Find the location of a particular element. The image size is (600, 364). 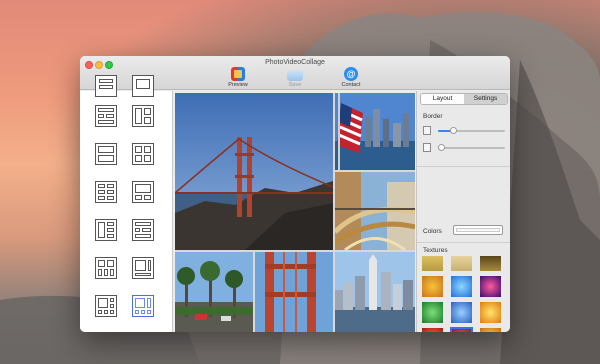

corner-radius-knob is located at coordinates (441, 147).